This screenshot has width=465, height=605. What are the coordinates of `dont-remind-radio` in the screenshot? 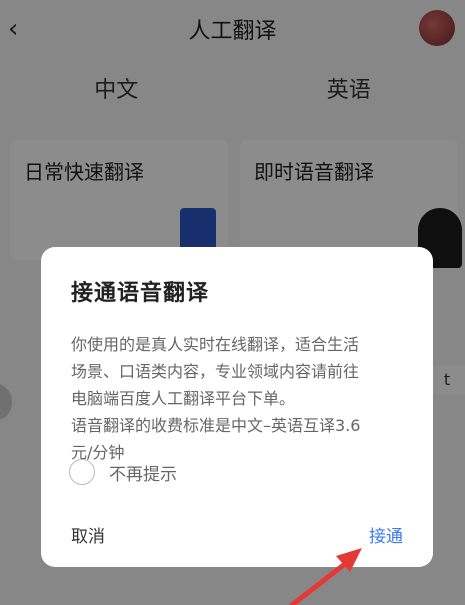 It's located at (82, 472).